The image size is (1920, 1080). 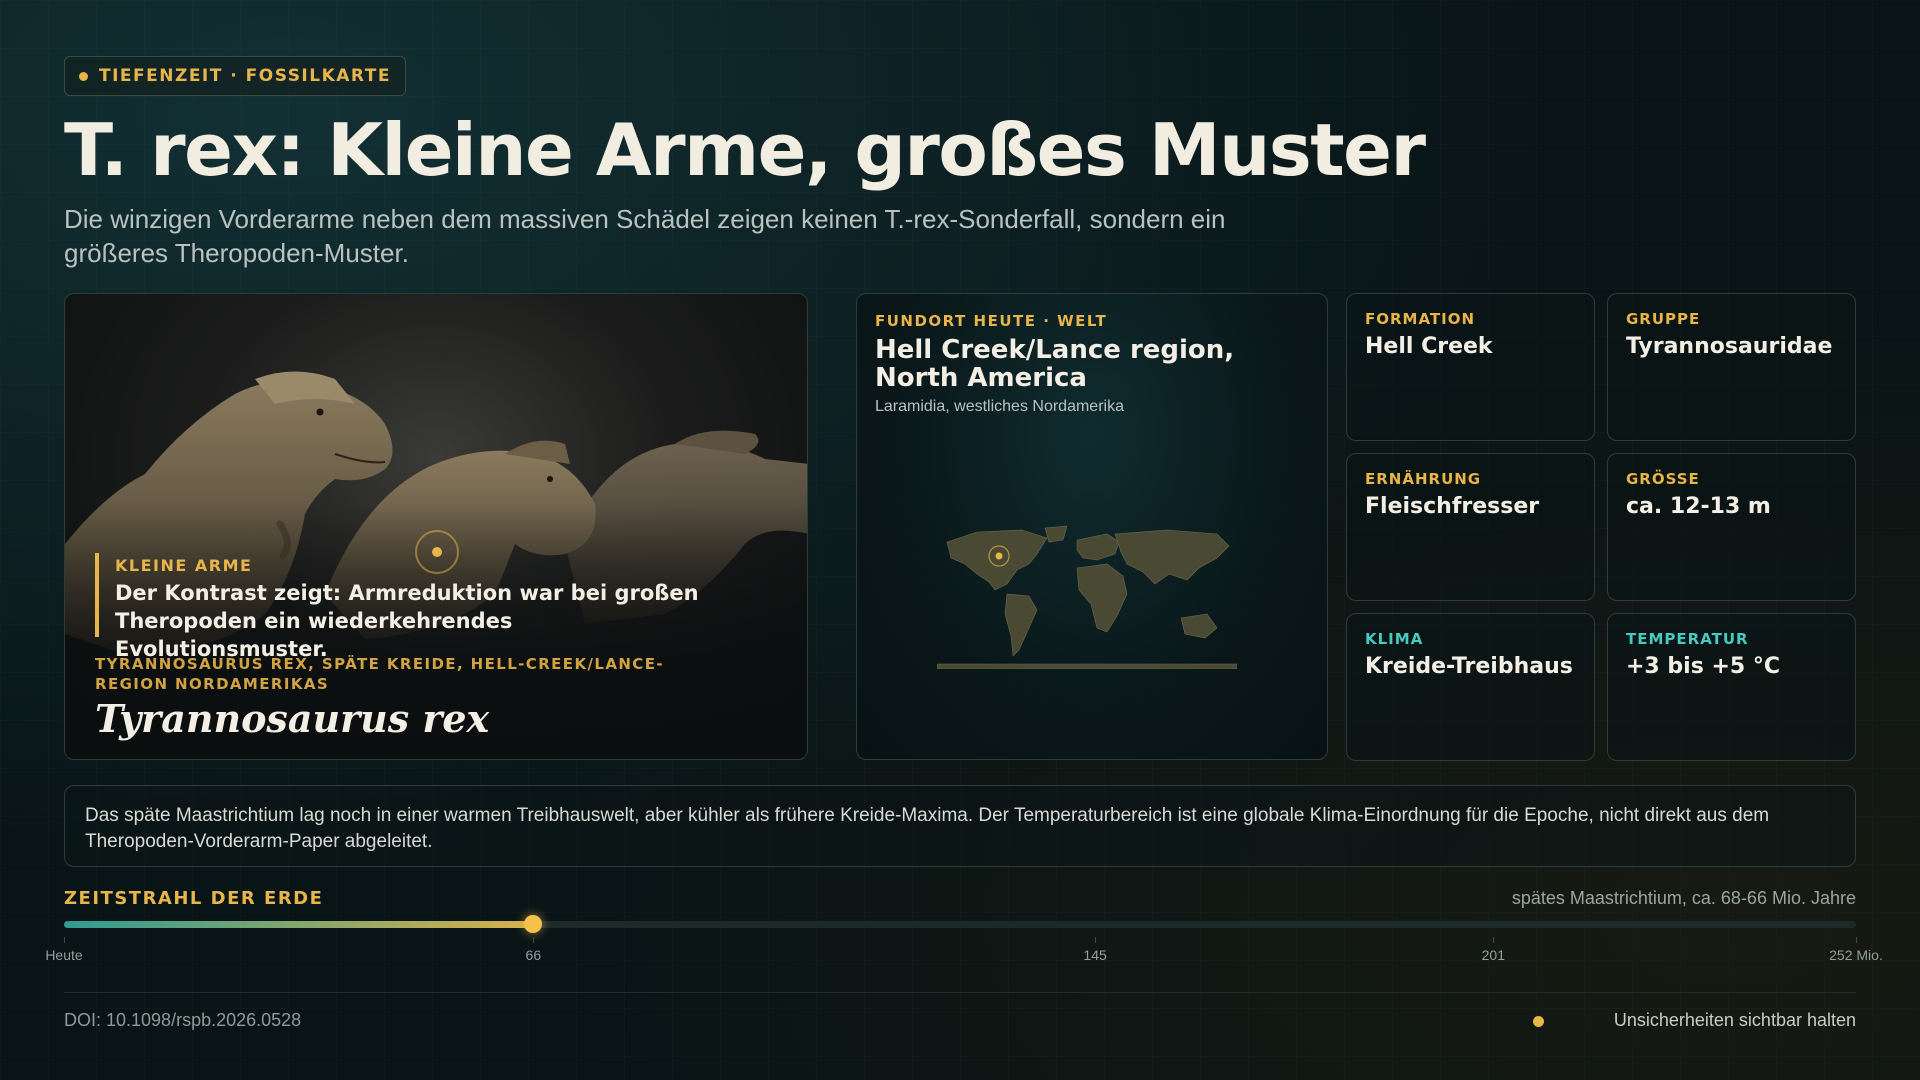 I want to click on fact-label: ERNÄHRUNG, so click(x=1423, y=479).